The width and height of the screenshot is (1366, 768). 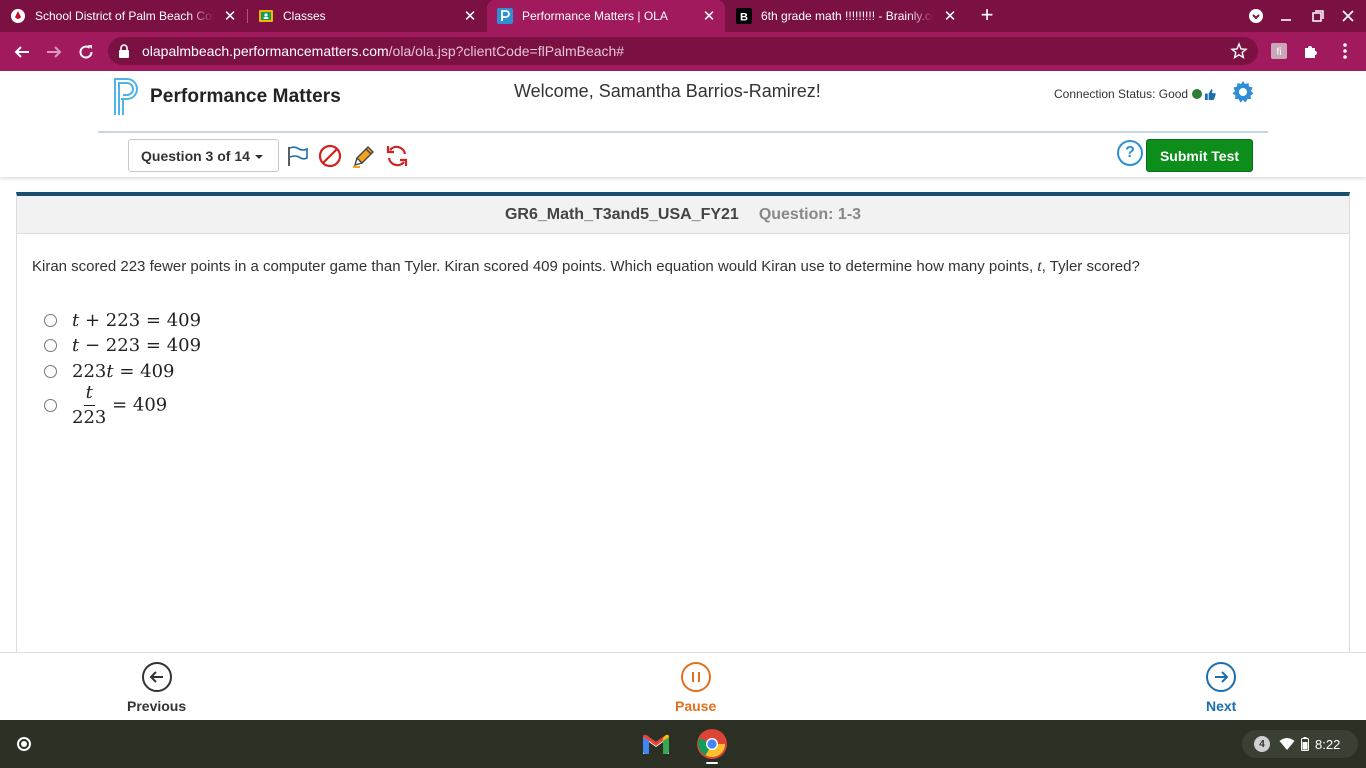 What do you see at coordinates (1090, 266) in the screenshot?
I see `question-text-part: , Tyler scored?` at bounding box center [1090, 266].